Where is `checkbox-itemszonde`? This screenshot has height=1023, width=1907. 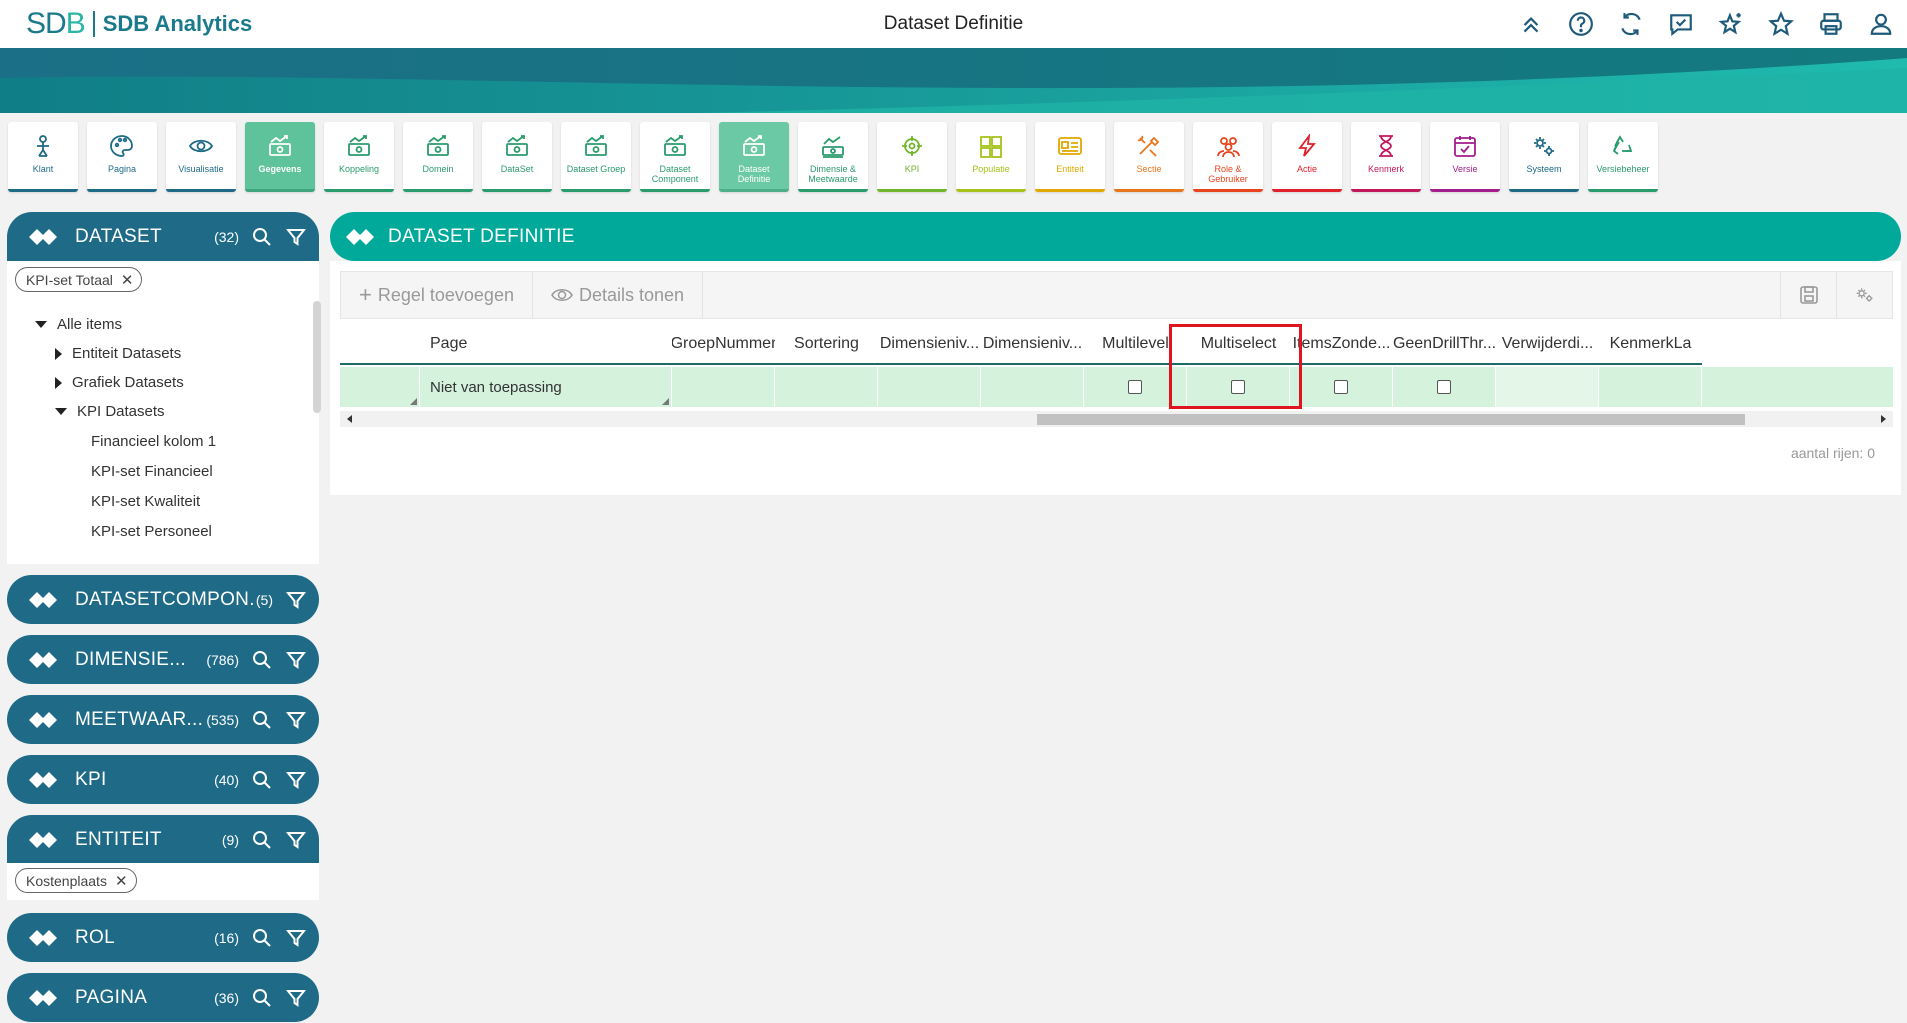 checkbox-itemszonde is located at coordinates (1341, 387).